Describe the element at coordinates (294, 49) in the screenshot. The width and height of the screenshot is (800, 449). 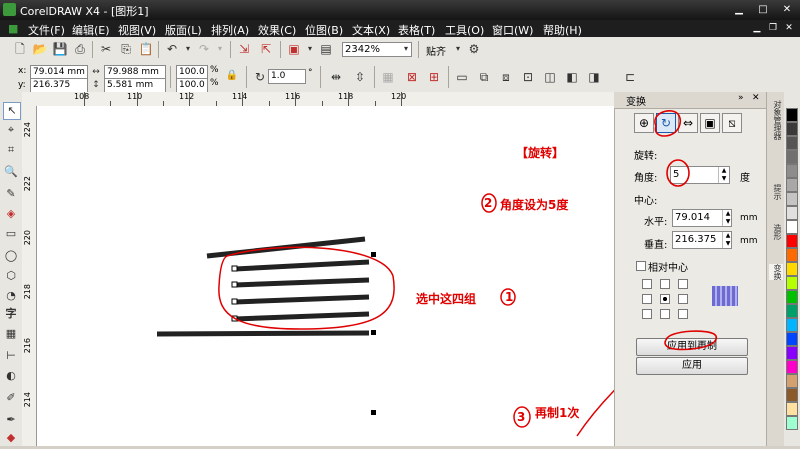
I see `application-launcher-icon: ▣` at that location.